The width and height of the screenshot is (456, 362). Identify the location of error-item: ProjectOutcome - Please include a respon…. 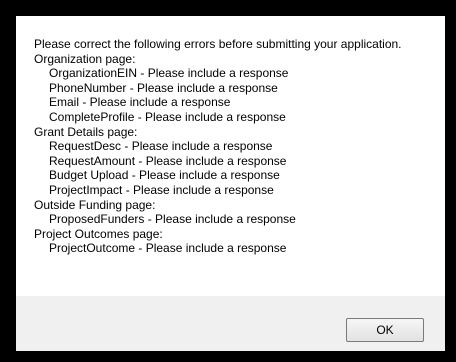
(168, 248).